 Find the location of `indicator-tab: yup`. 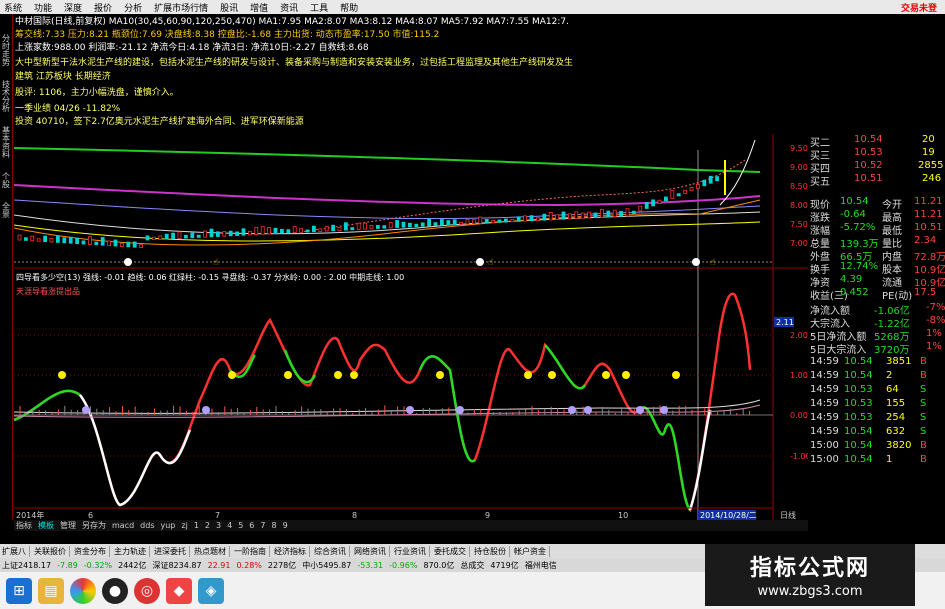

indicator-tab: yup is located at coordinates (168, 525).